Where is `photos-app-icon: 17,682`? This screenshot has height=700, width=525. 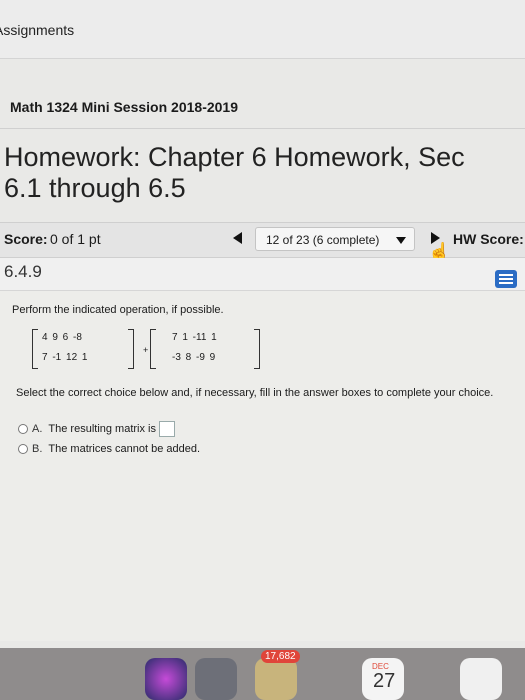
photos-app-icon: 17,682 is located at coordinates (277, 675).